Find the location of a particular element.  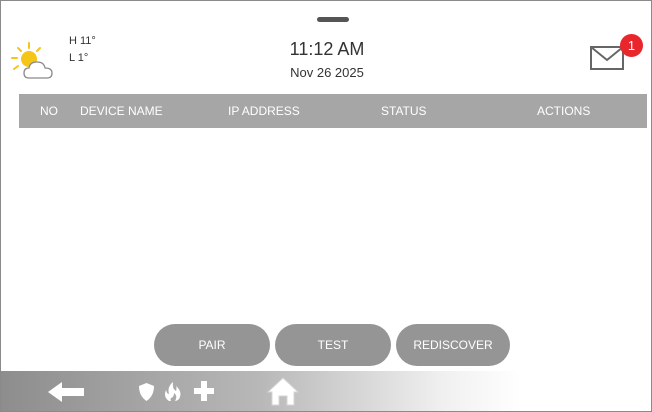

column-status: STATUS is located at coordinates (404, 111).